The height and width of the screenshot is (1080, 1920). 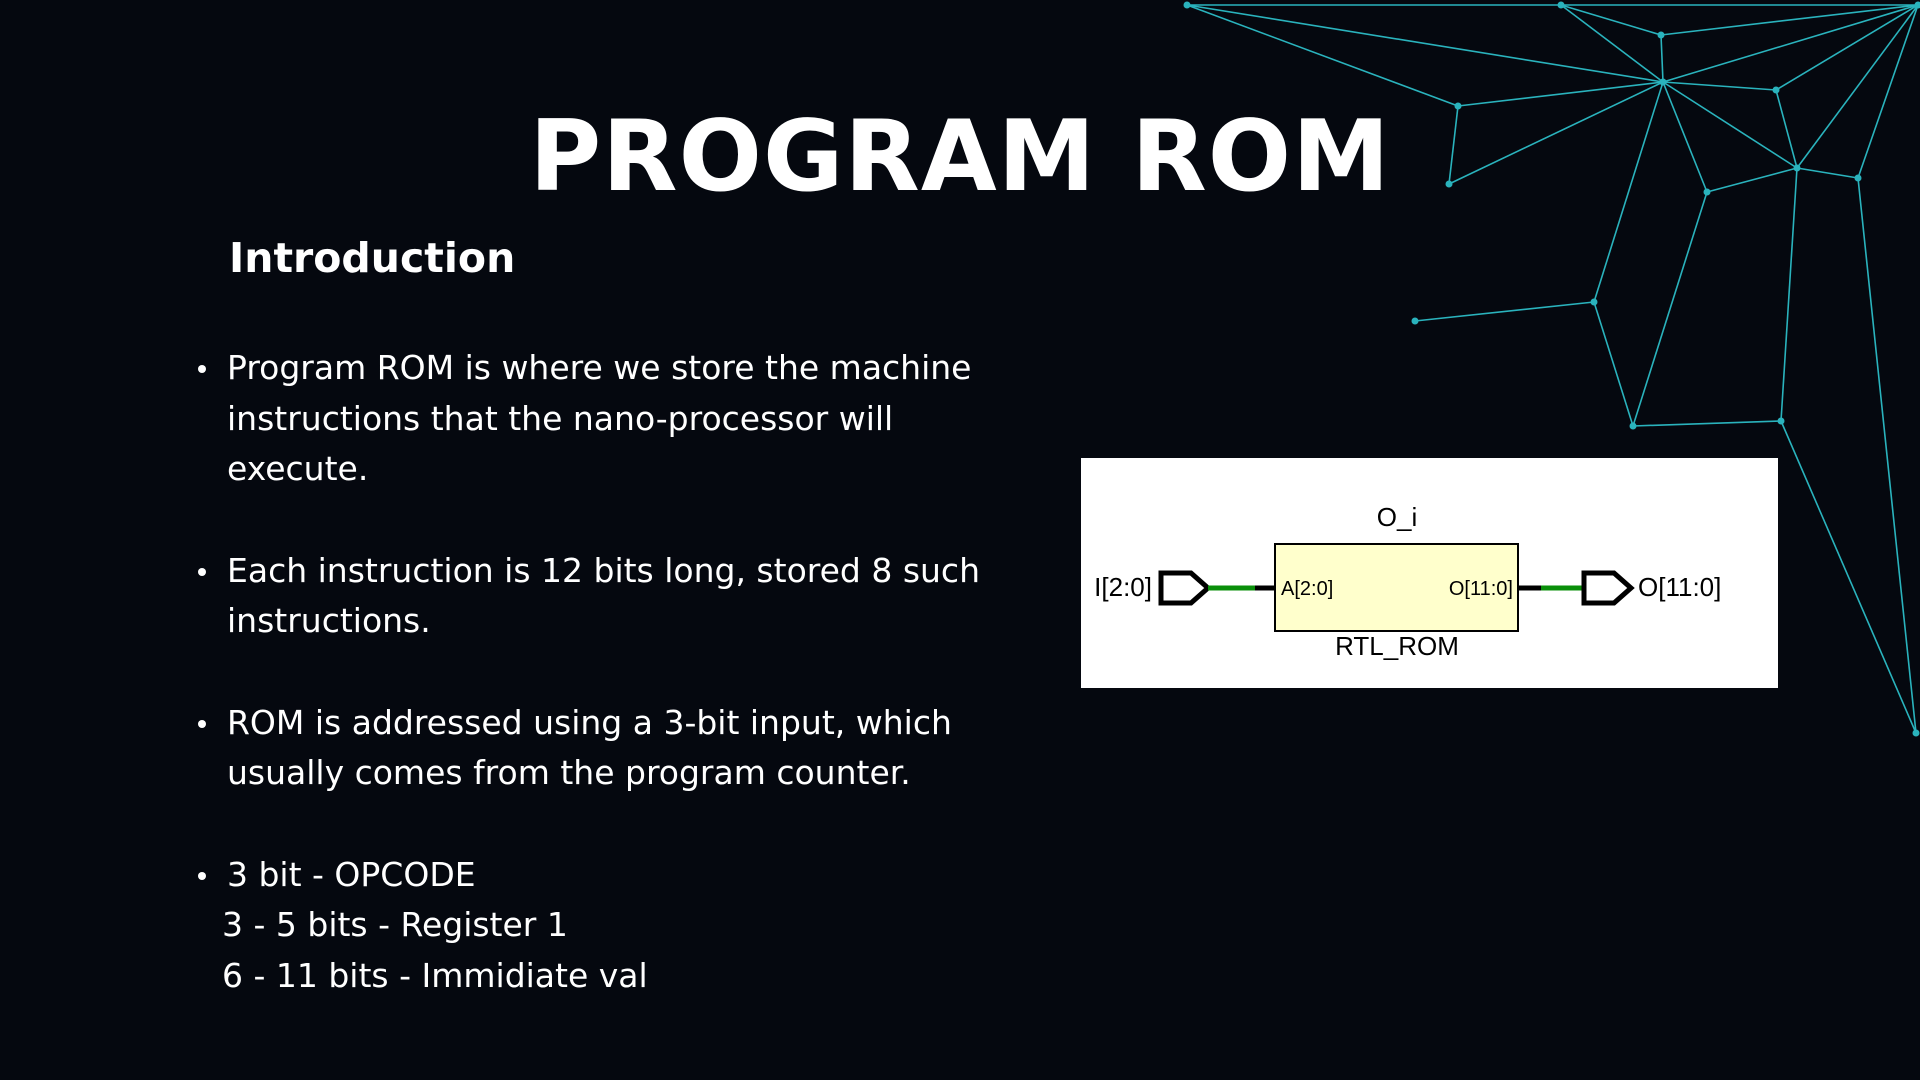 I want to click on slide-title: PROGRAM ROM, so click(x=960, y=157).